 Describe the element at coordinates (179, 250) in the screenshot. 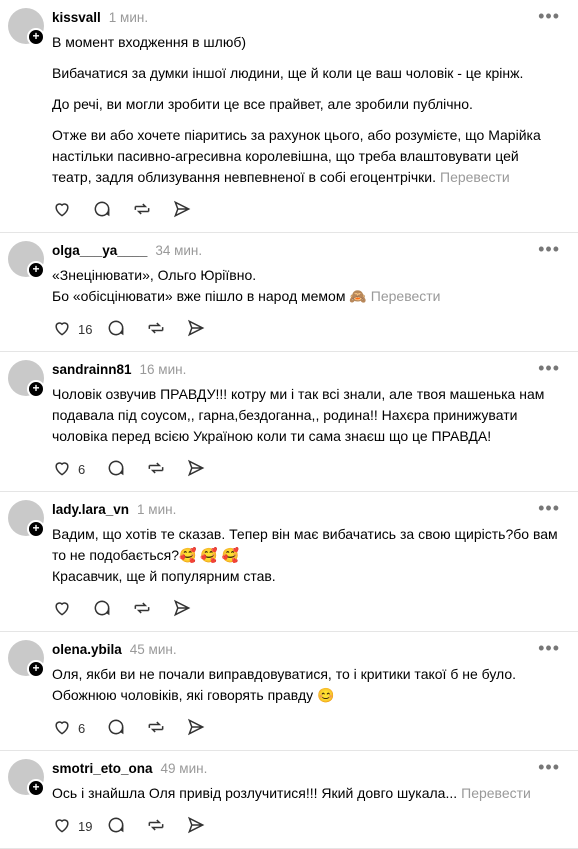

I see `timestamp: 34 мин.` at that location.